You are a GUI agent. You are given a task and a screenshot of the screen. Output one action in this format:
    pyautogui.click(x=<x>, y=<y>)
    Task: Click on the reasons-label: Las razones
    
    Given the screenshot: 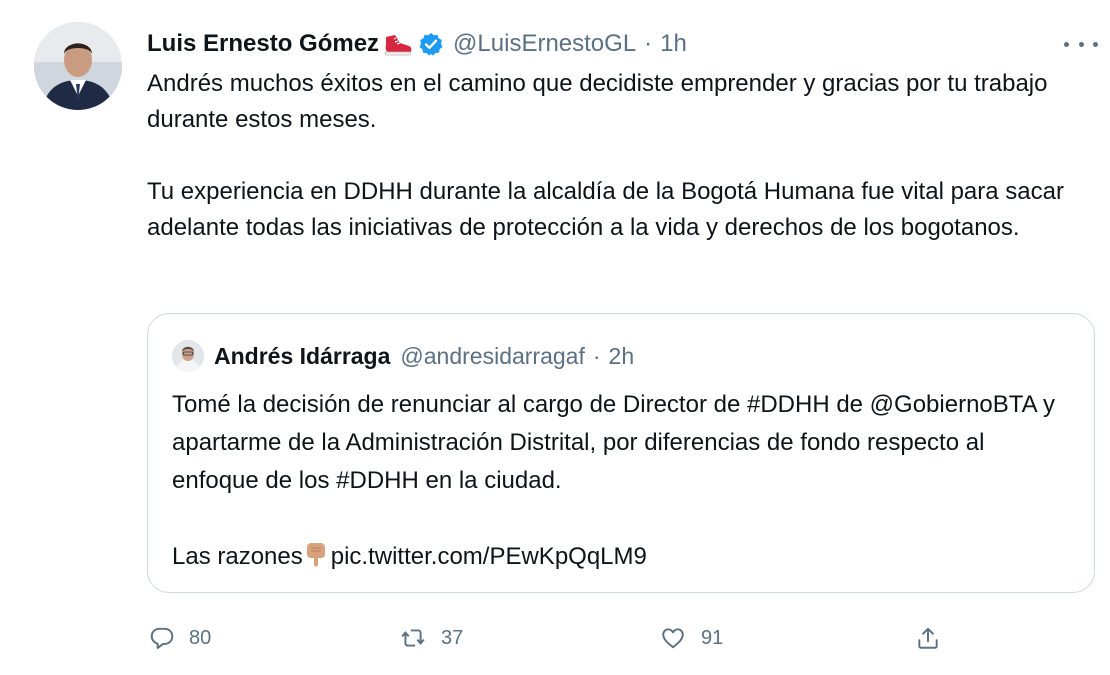 What is the action you would take?
    pyautogui.click(x=237, y=556)
    